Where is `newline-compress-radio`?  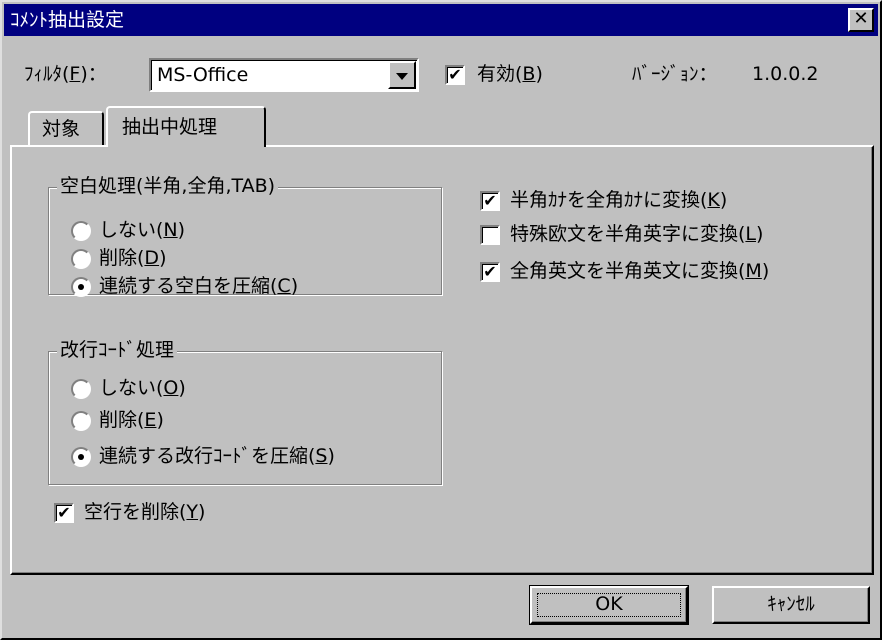 newline-compress-radio is located at coordinates (81, 457).